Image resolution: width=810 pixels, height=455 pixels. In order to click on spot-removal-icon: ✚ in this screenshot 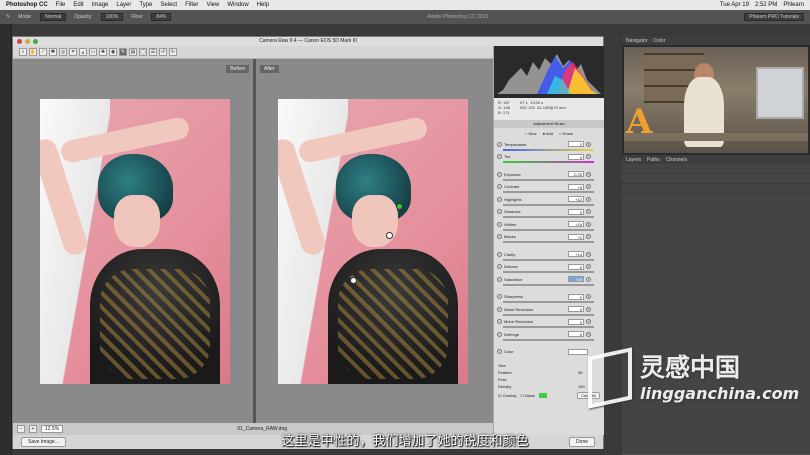, I will do `click(103, 52)`.